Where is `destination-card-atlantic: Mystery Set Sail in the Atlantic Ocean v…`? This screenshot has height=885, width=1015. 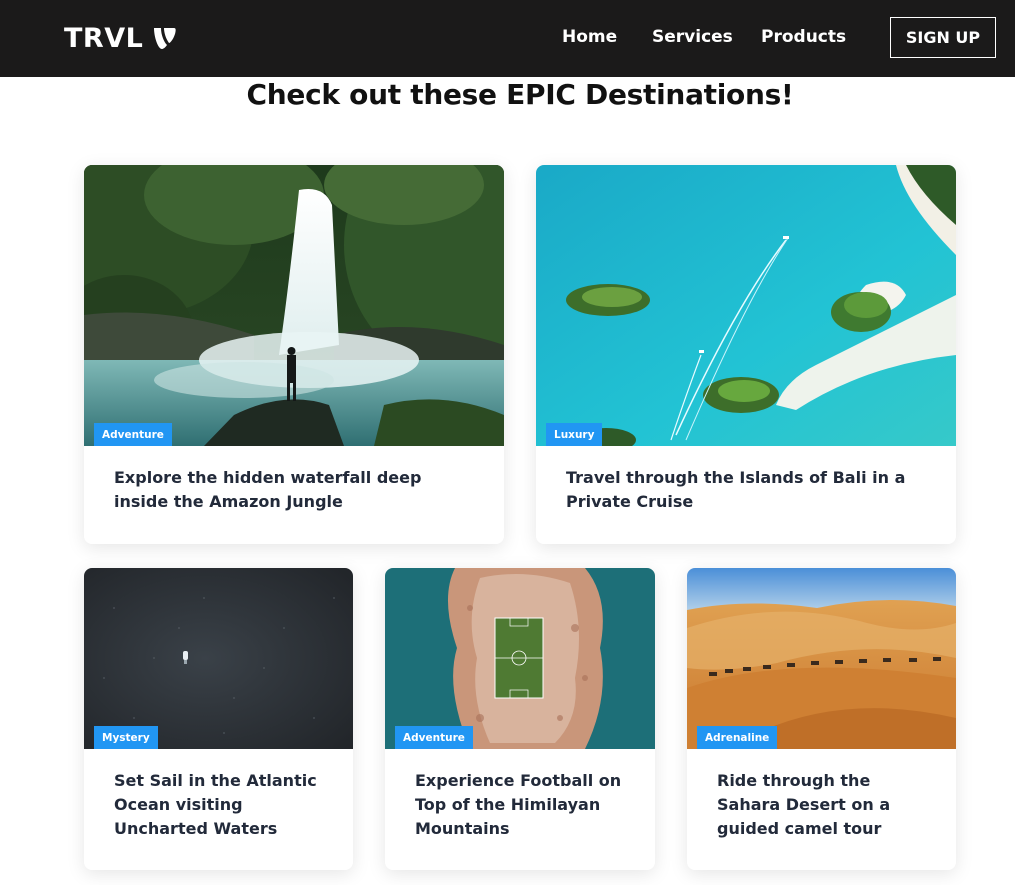 destination-card-atlantic: Mystery Set Sail in the Atlantic Ocean v… is located at coordinates (218, 719).